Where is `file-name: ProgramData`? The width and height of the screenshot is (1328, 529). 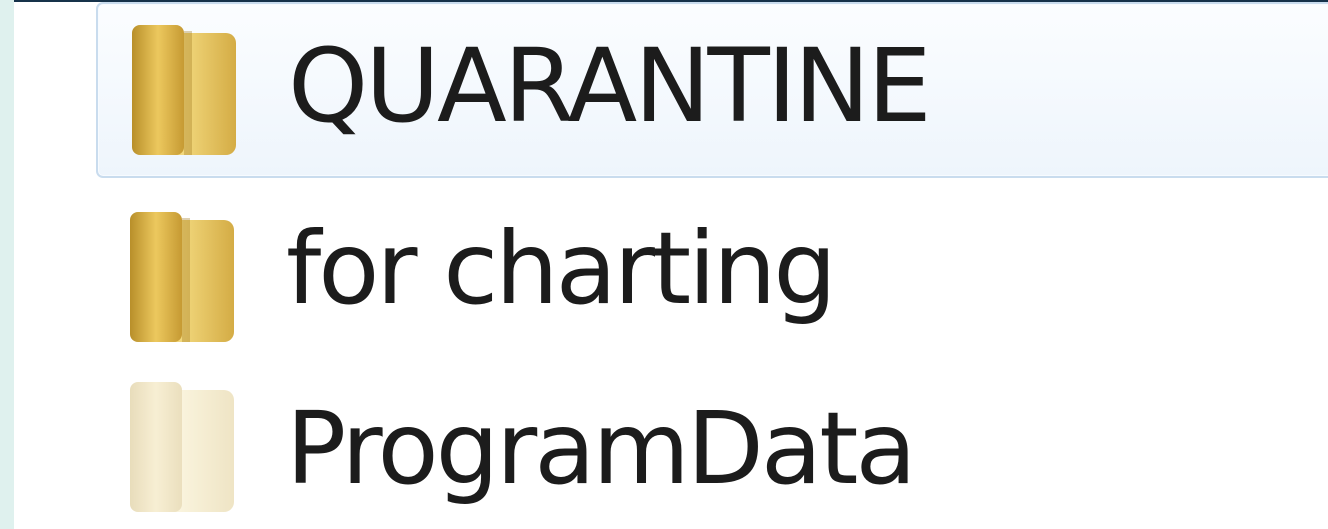
file-name: ProgramData is located at coordinates (601, 448).